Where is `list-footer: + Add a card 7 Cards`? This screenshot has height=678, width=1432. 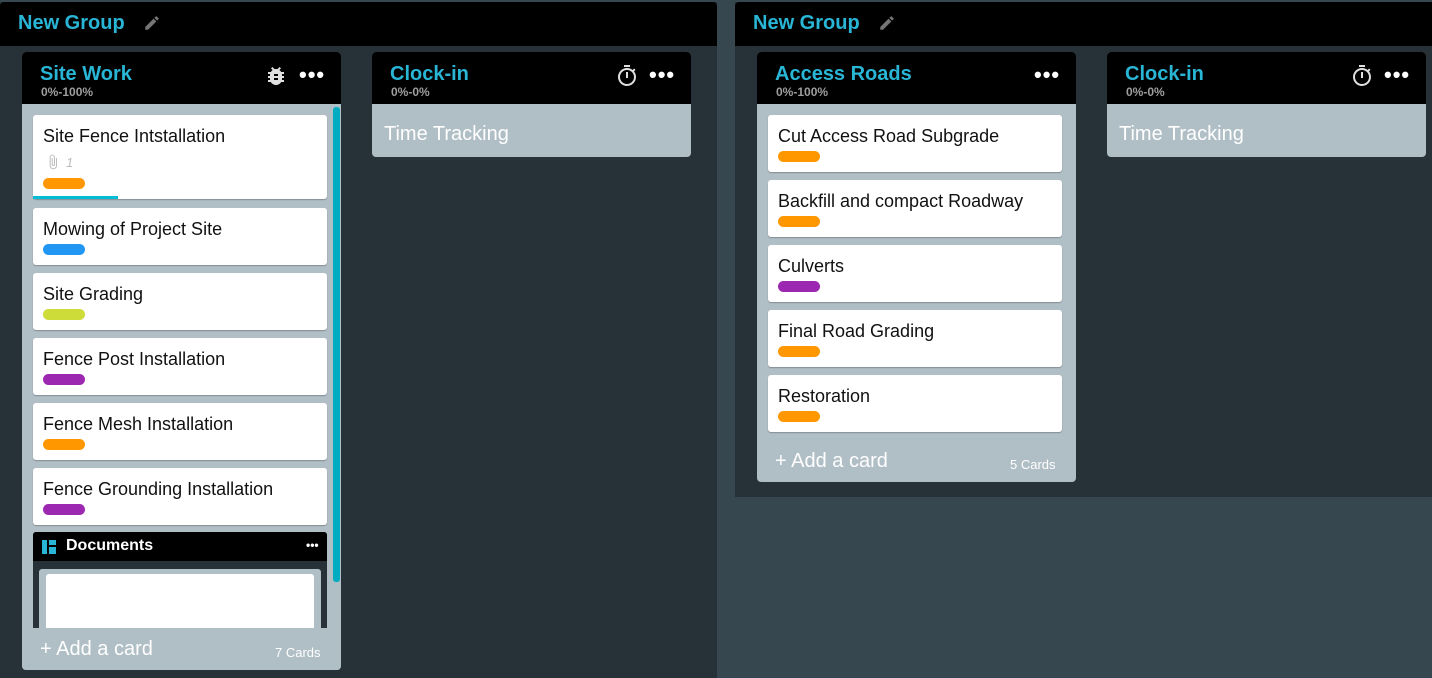
list-footer: + Add a card 7 Cards is located at coordinates (181, 649).